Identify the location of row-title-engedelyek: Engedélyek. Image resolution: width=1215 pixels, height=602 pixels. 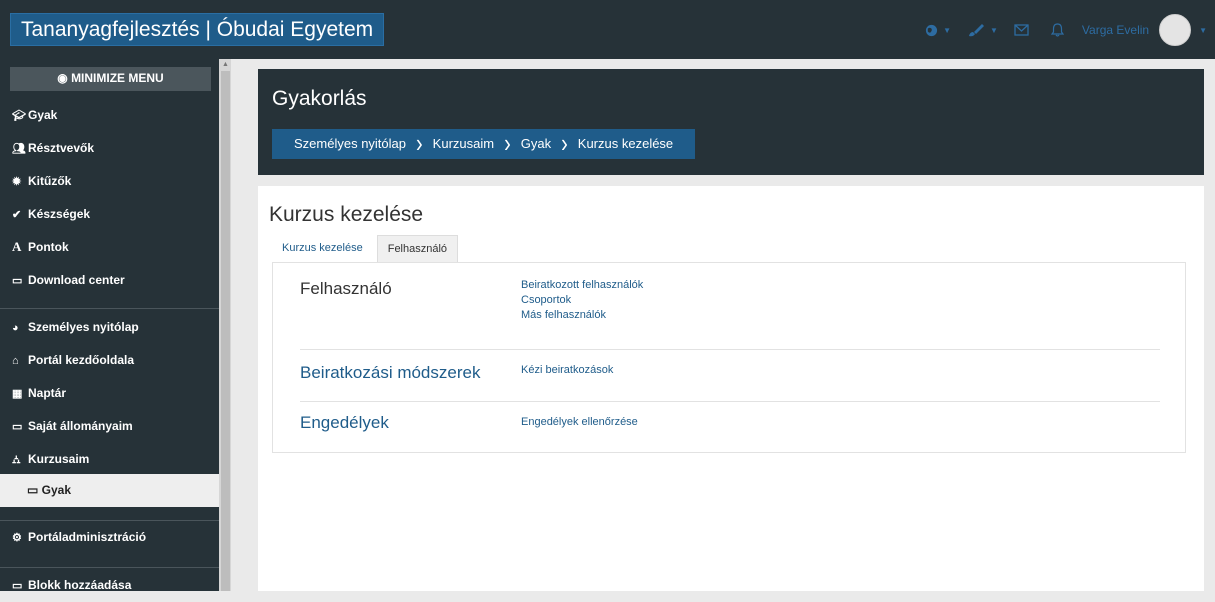
(344, 423).